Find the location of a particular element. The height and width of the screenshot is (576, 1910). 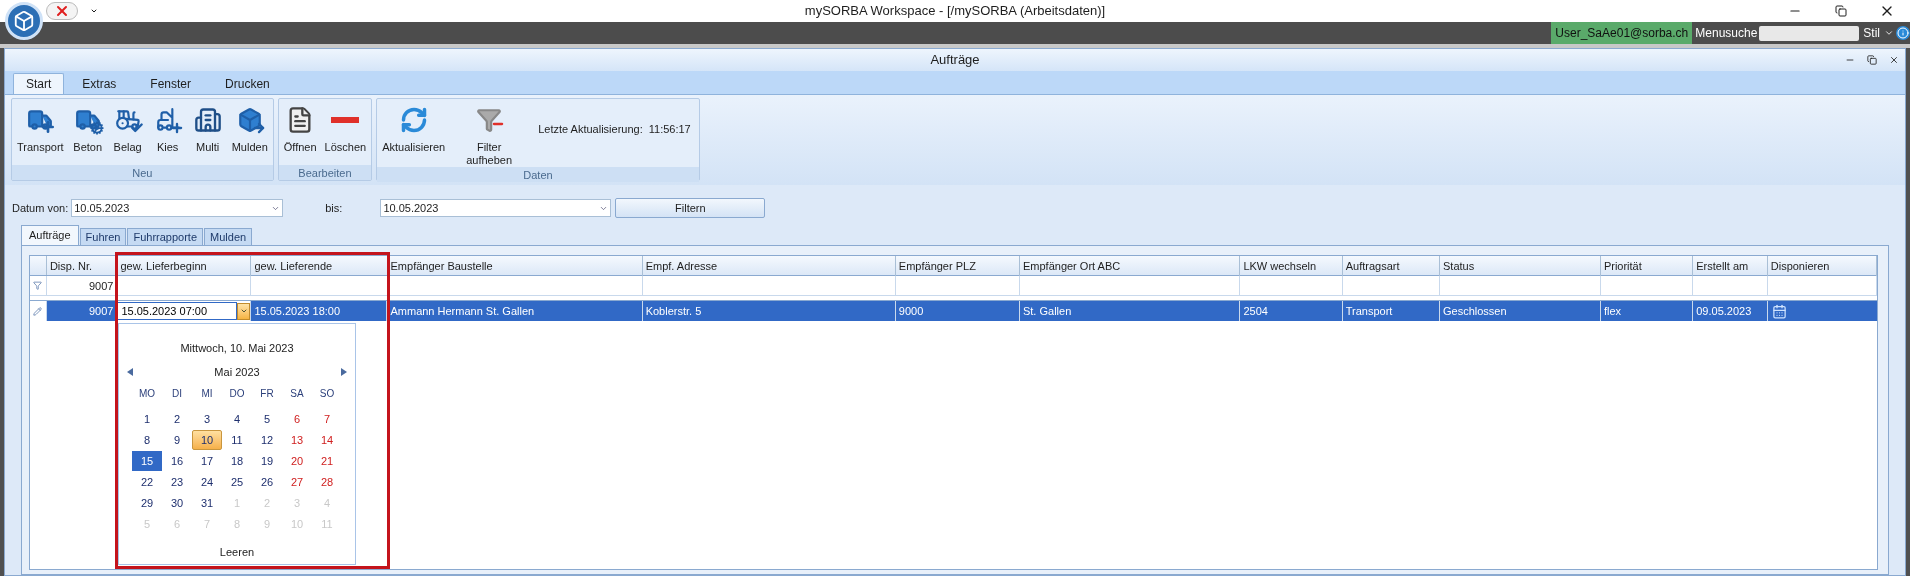

calendar-day: 21 is located at coordinates (327, 461).